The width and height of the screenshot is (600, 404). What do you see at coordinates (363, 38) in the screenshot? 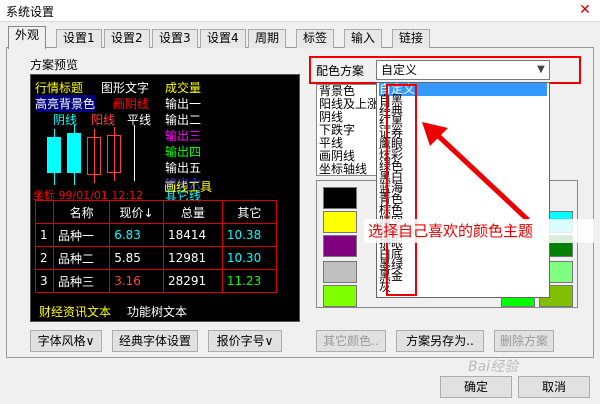
I see `tab-input: 输入` at bounding box center [363, 38].